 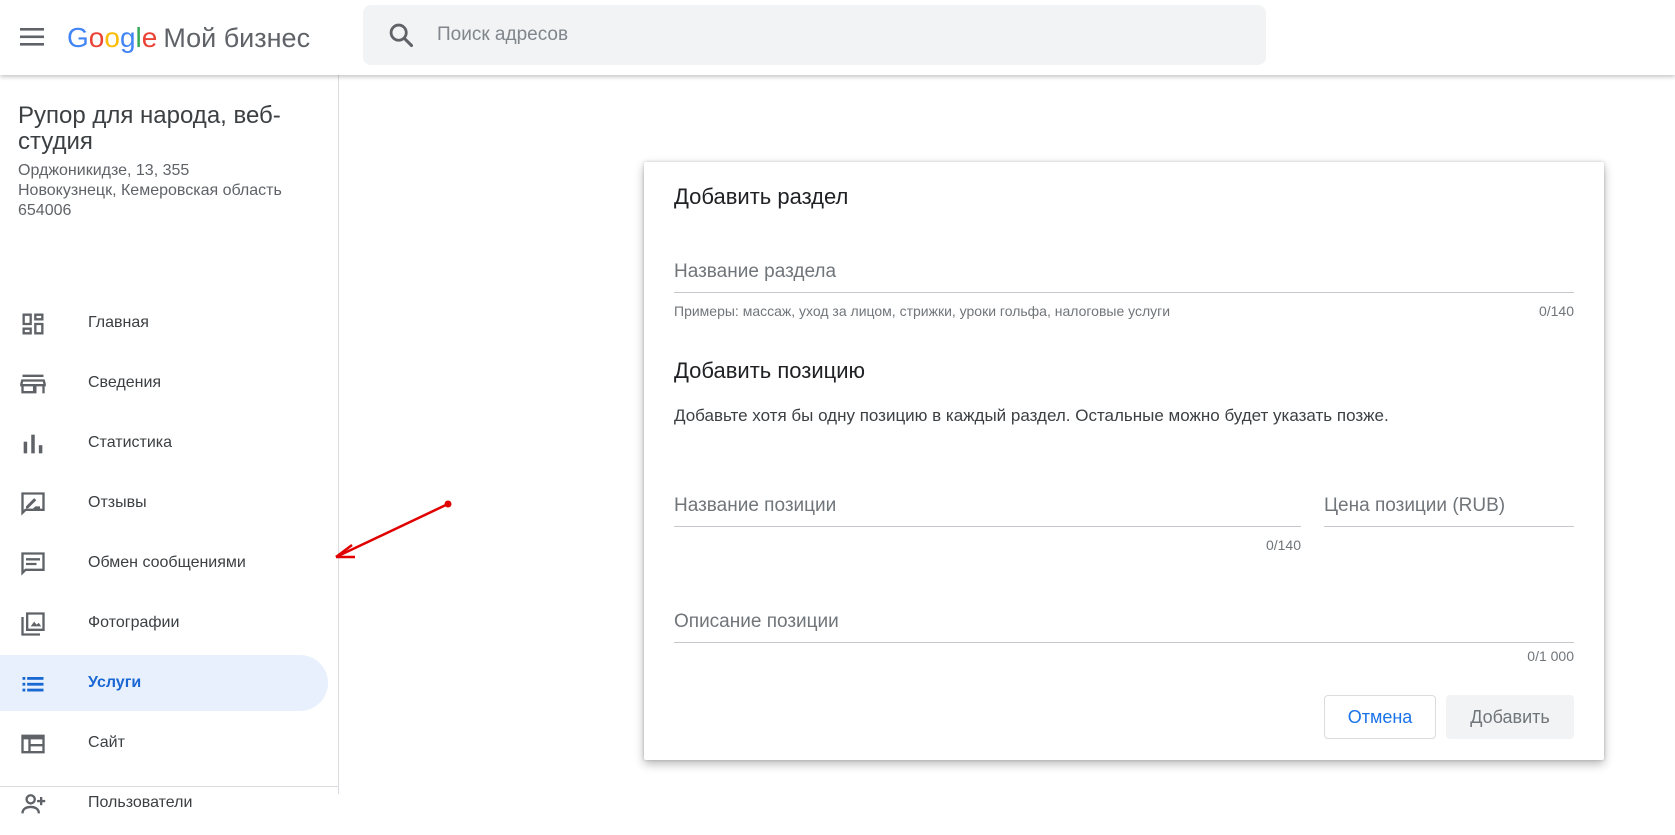 What do you see at coordinates (1550, 656) in the screenshot?
I see `item-description-counter: 0/1 000` at bounding box center [1550, 656].